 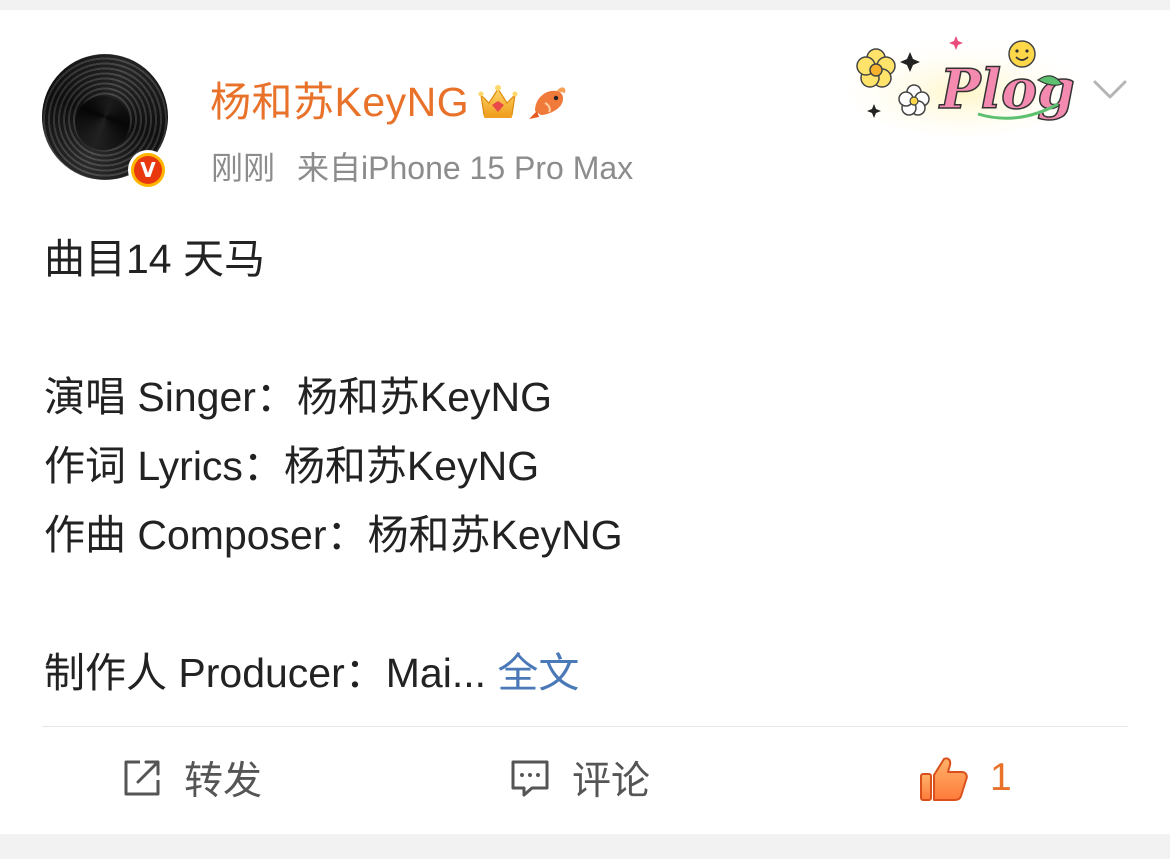 I want to click on like-button: 1, so click(x=965, y=778).